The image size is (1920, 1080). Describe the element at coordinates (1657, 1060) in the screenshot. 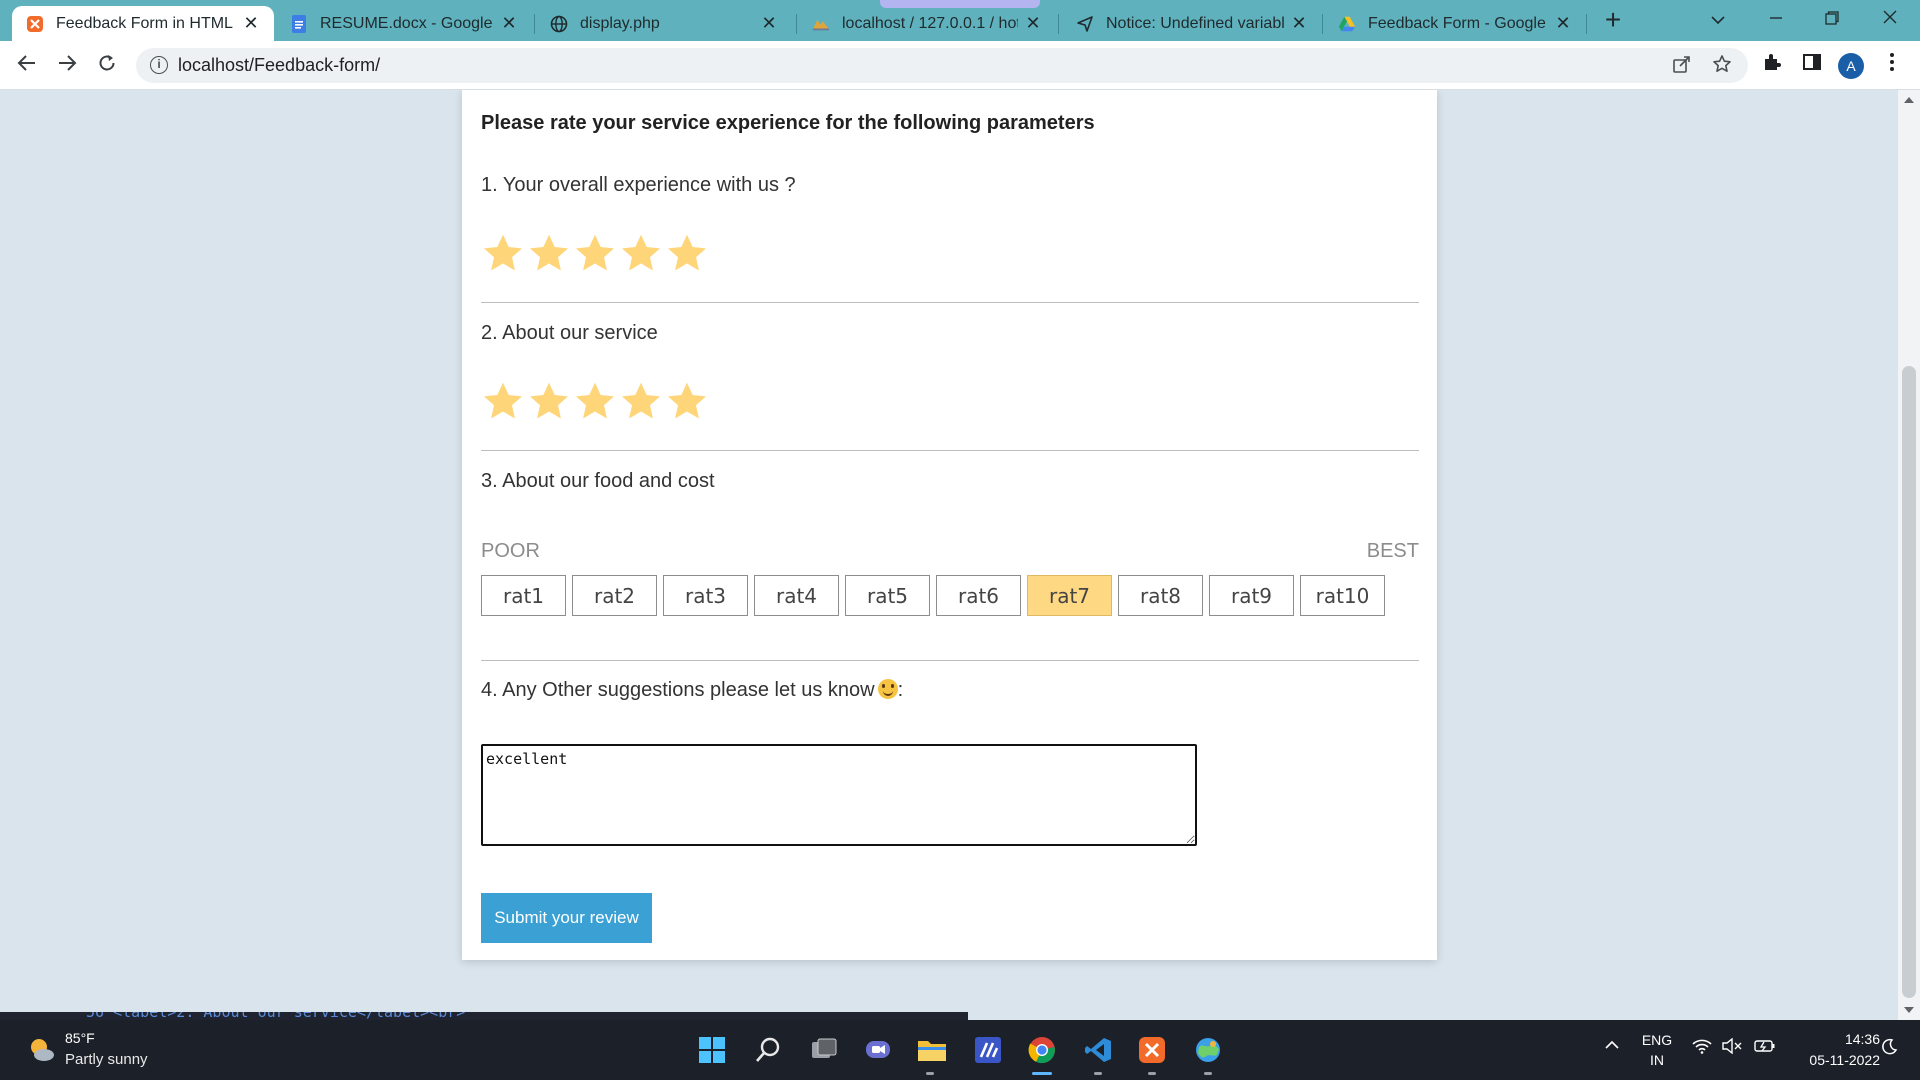

I see `language-secondary: IN` at that location.